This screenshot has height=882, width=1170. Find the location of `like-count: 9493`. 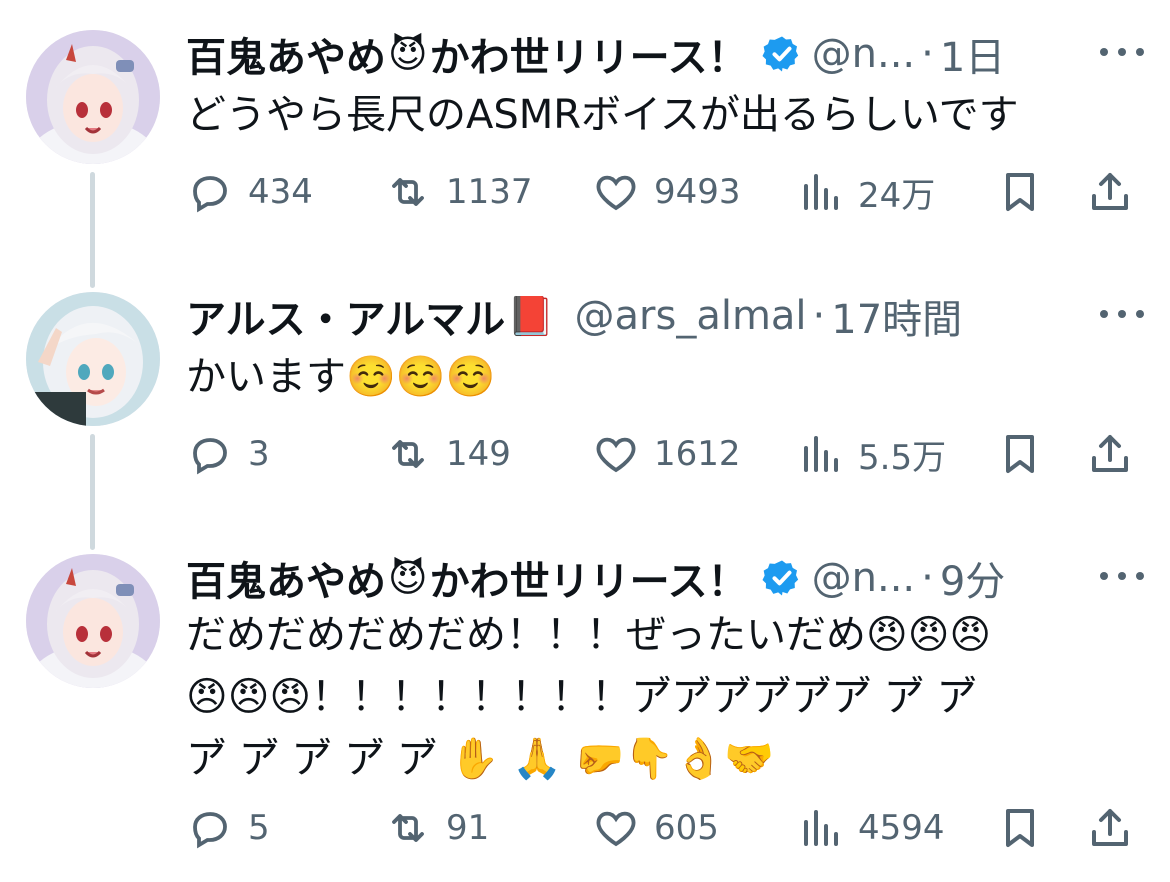

like-count: 9493 is located at coordinates (697, 192).